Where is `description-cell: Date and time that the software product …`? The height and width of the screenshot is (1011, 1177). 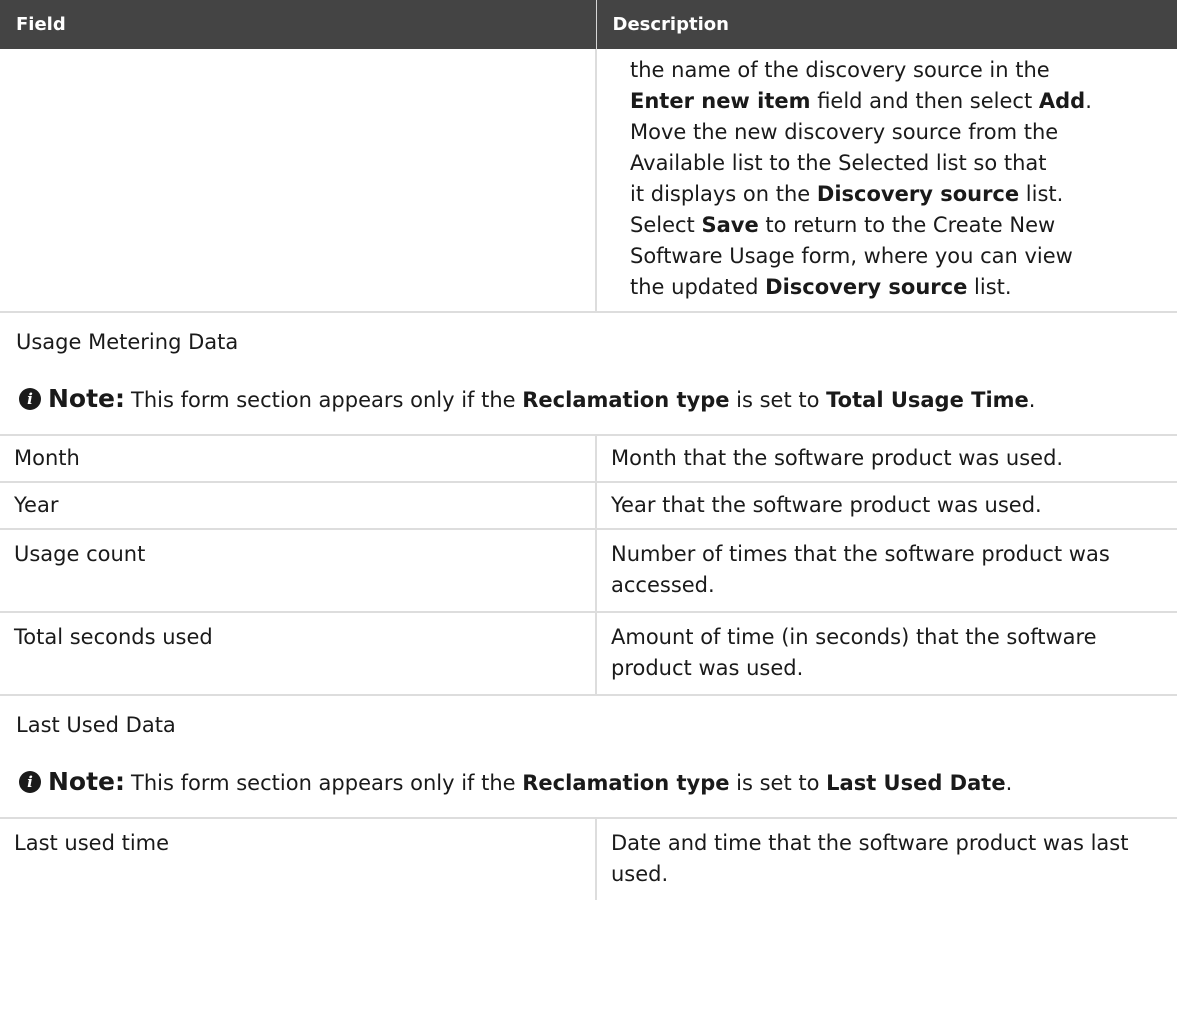
description-cell: Date and time that the software product … is located at coordinates (886, 858).